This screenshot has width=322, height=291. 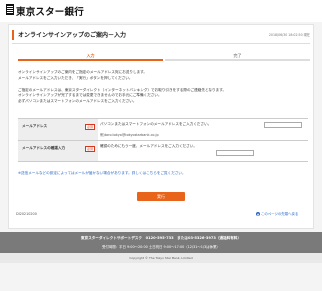 I want to click on site-header: 東京スター銀行, so click(x=161, y=11).